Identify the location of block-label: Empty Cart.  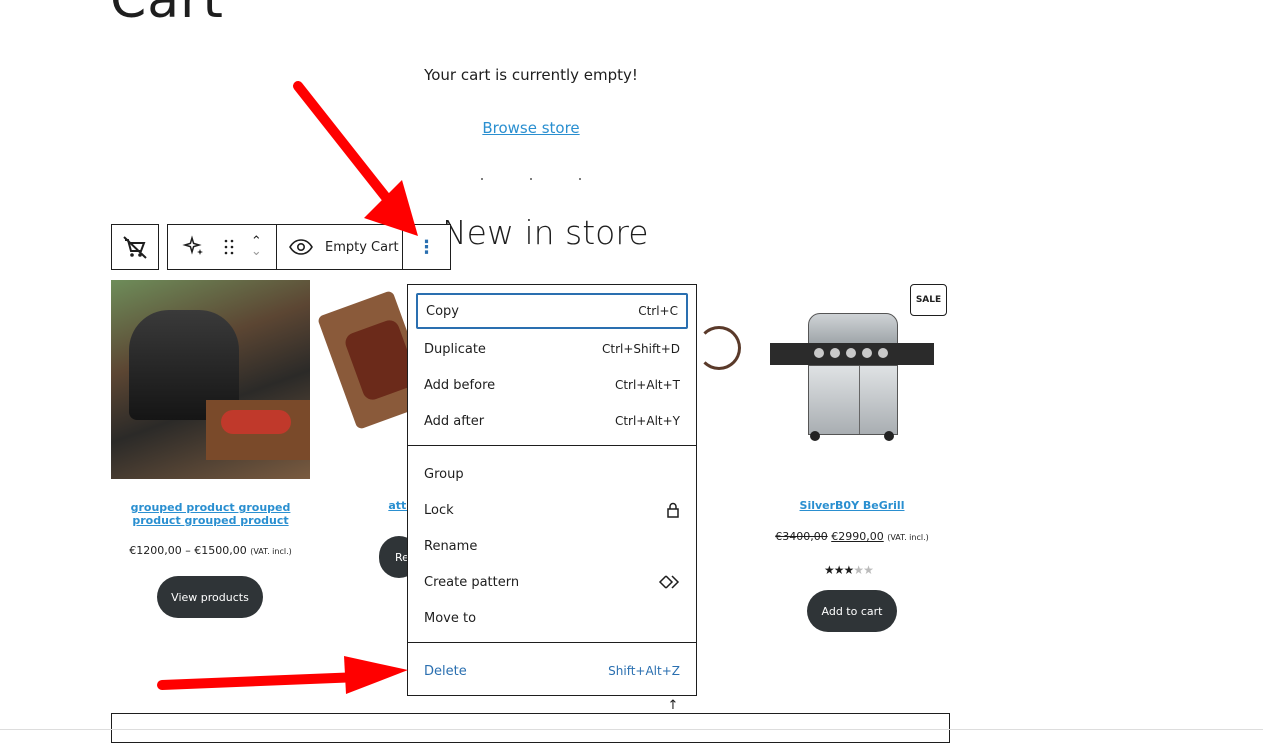
(362, 247).